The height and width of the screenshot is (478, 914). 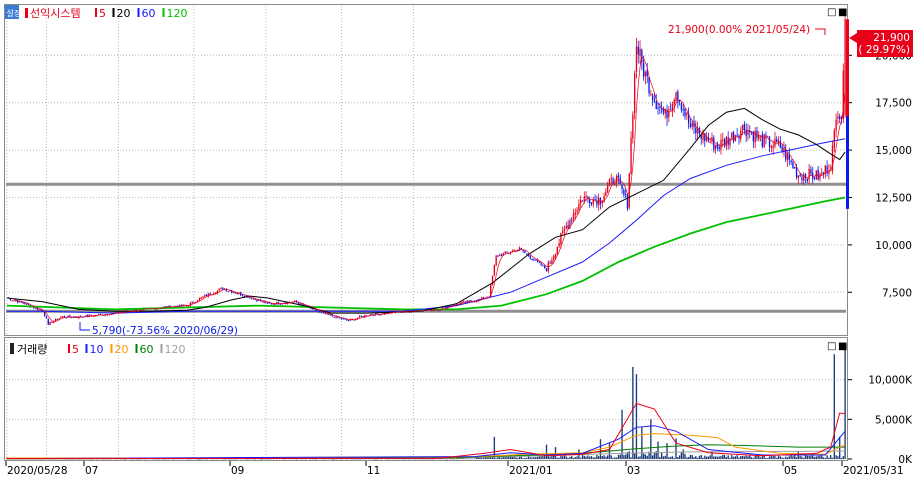 I want to click on stock-name: 선익시스템, so click(x=55, y=13).